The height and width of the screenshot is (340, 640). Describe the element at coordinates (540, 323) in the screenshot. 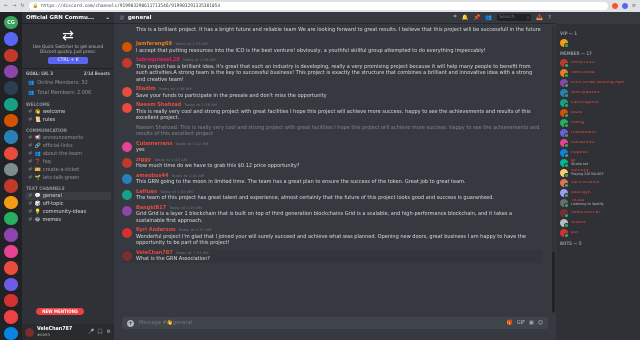

I see `emoji-icon: ☺` at that location.